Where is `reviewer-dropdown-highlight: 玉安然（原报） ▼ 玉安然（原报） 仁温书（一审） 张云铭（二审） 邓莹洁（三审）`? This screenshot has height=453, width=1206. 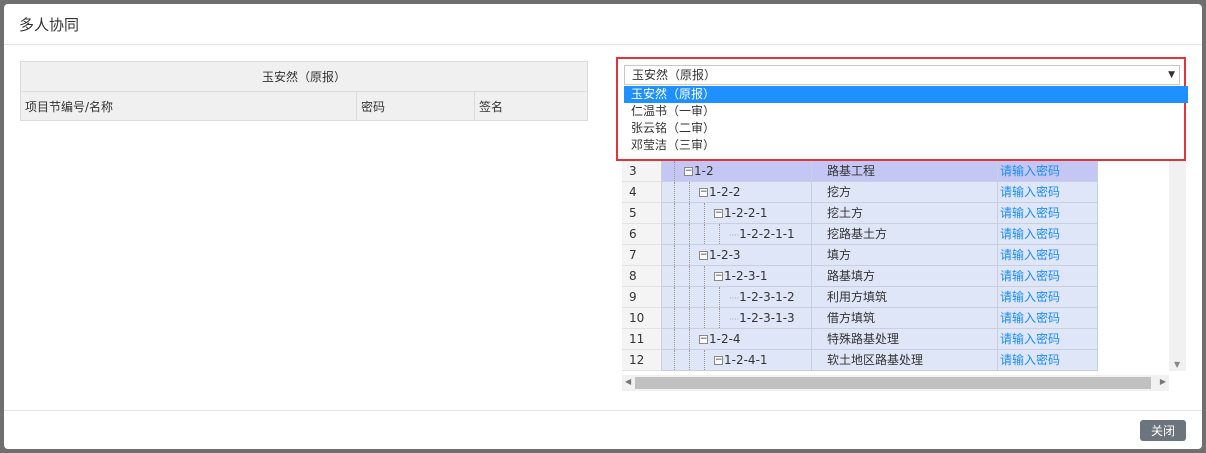
reviewer-dropdown-highlight: 玉安然（原报） ▼ 玉安然（原报） 仁温书（一审） 张云铭（二审） 邓莹洁（三审） is located at coordinates (902, 109).